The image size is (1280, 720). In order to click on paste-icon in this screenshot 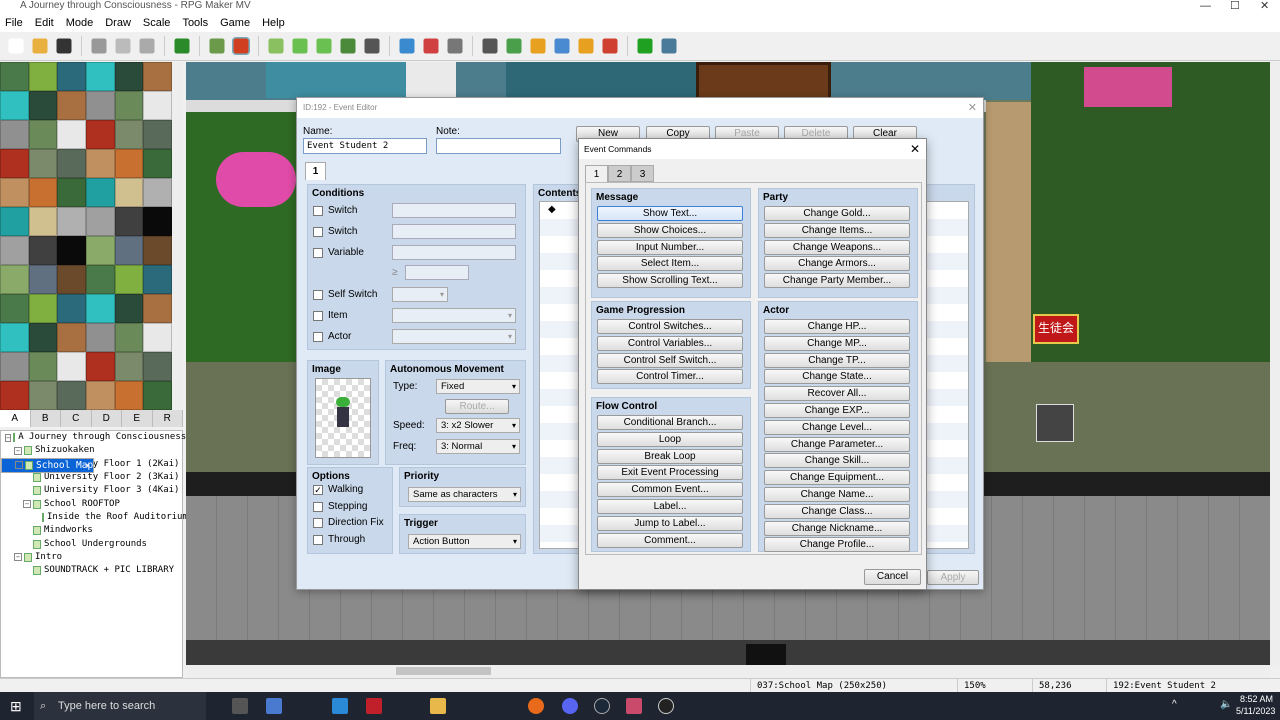, I will do `click(147, 46)`.